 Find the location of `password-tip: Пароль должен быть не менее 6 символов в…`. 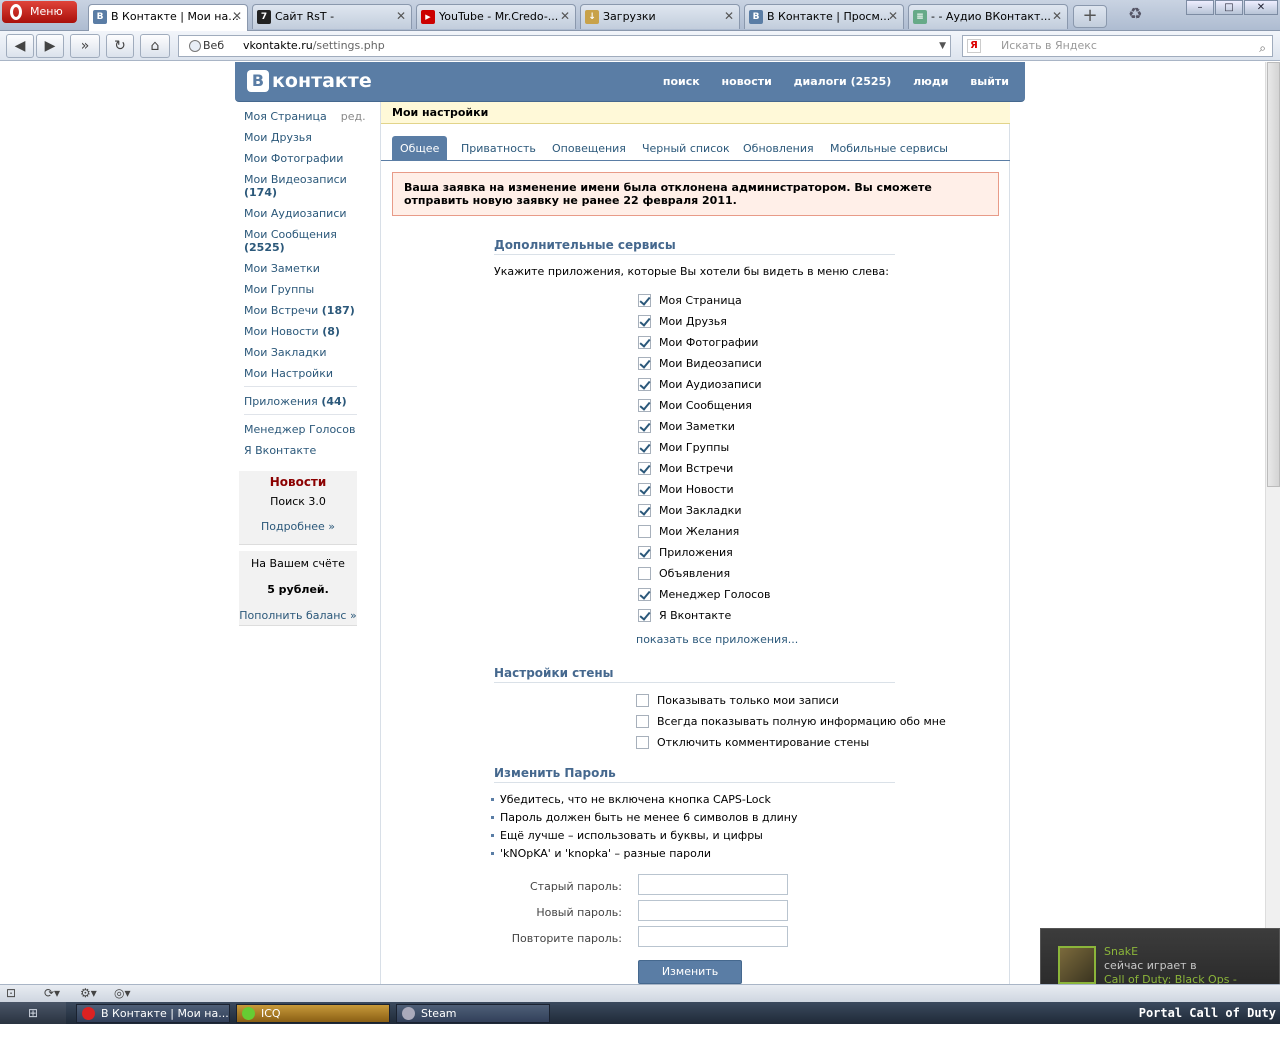

password-tip: Пароль должен быть не менее 6 символов в… is located at coordinates (644, 817).